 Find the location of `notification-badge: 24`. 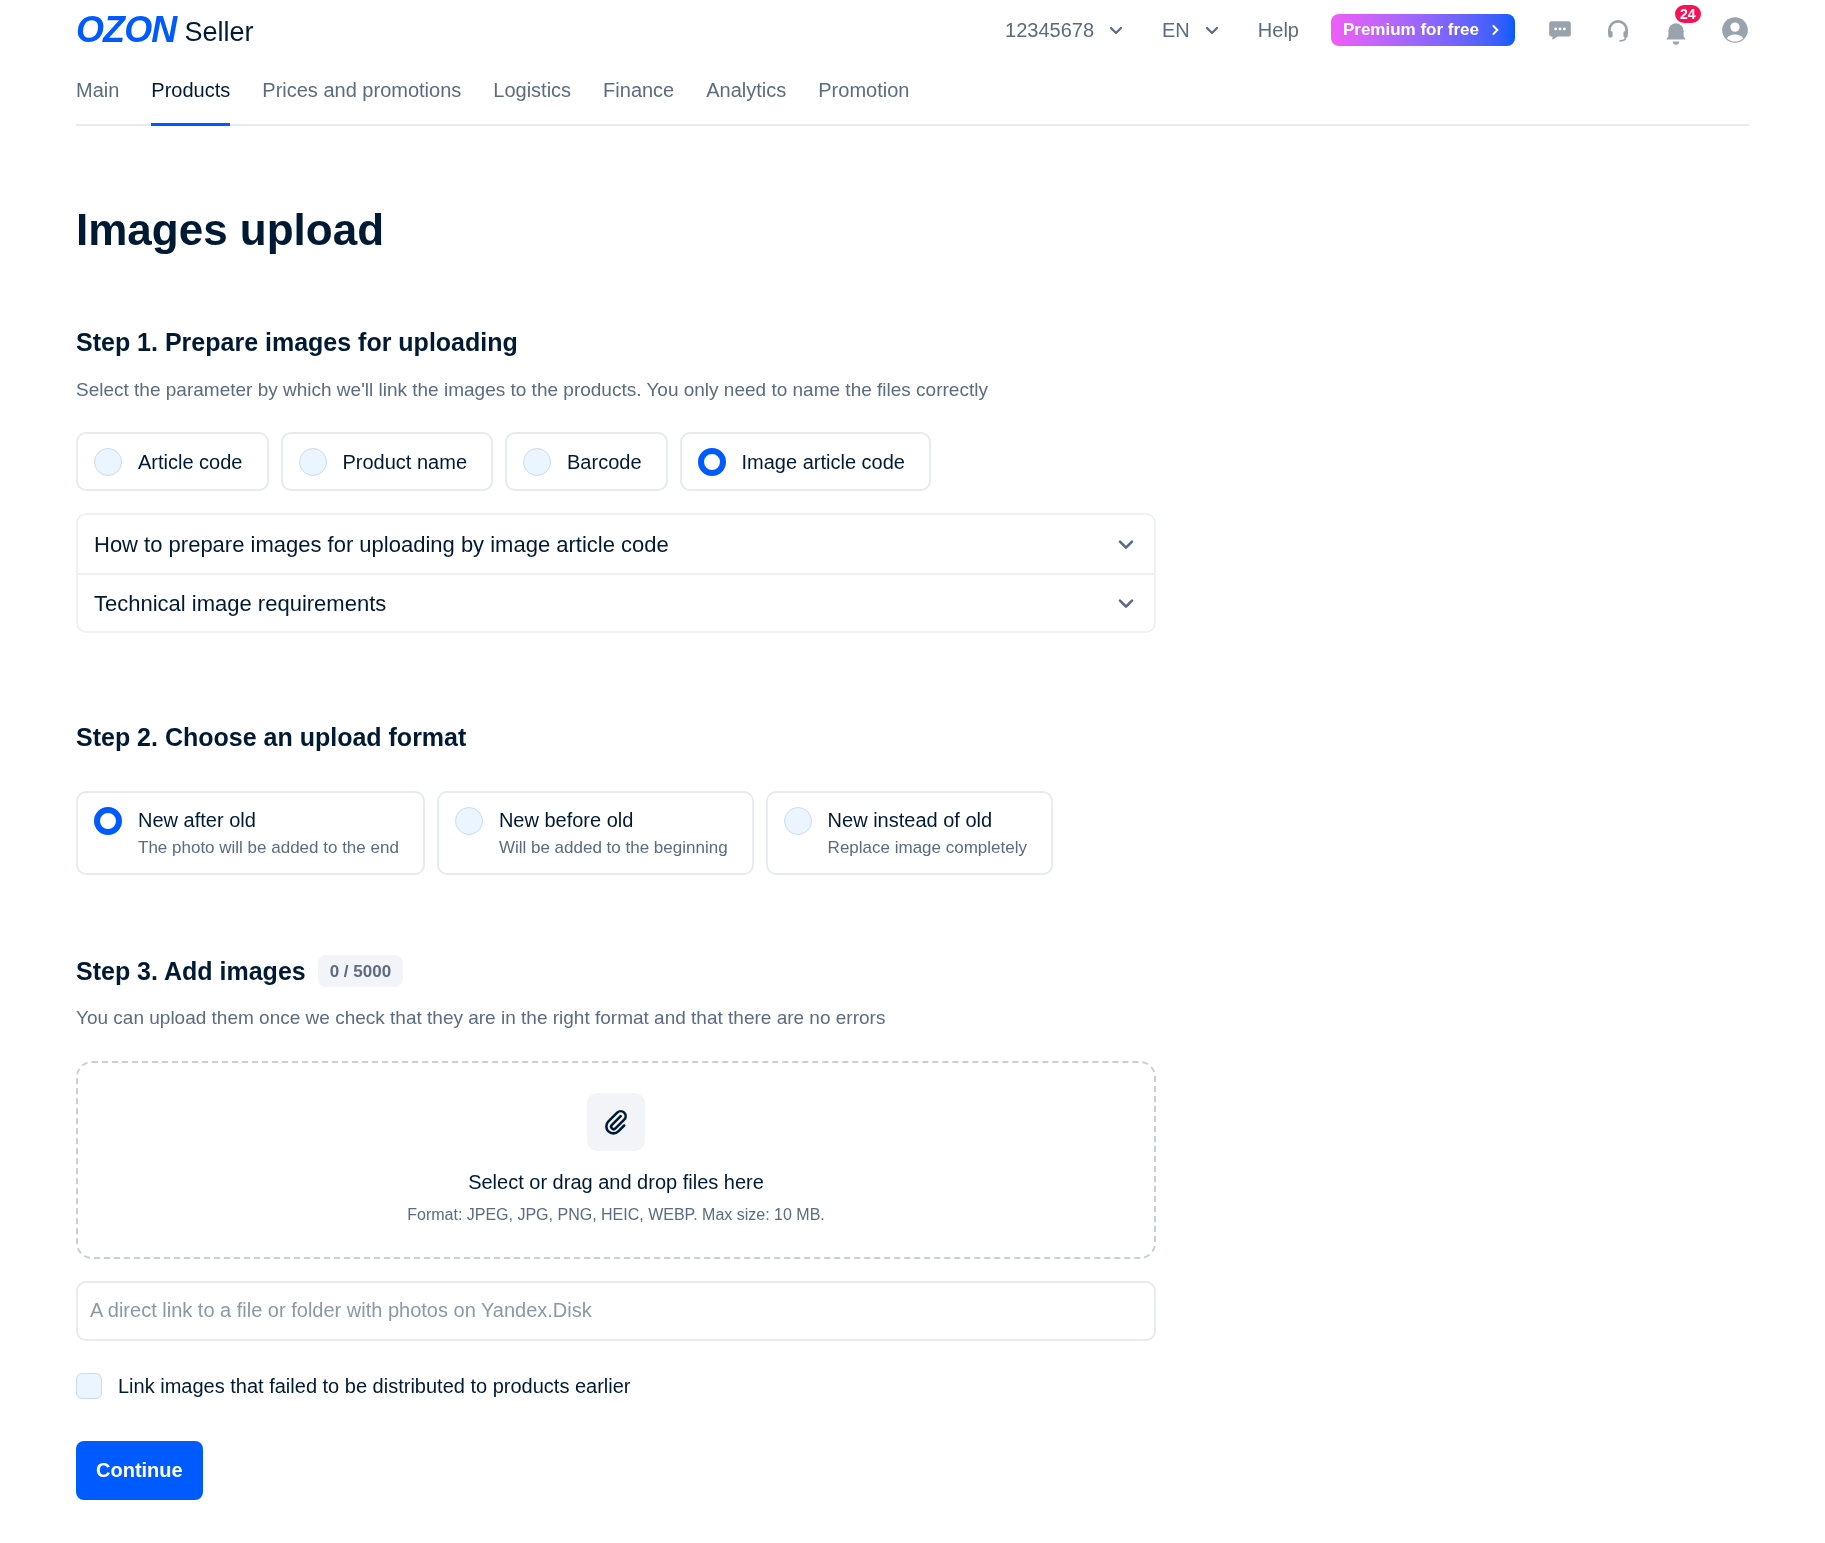

notification-badge: 24 is located at coordinates (1688, 14).